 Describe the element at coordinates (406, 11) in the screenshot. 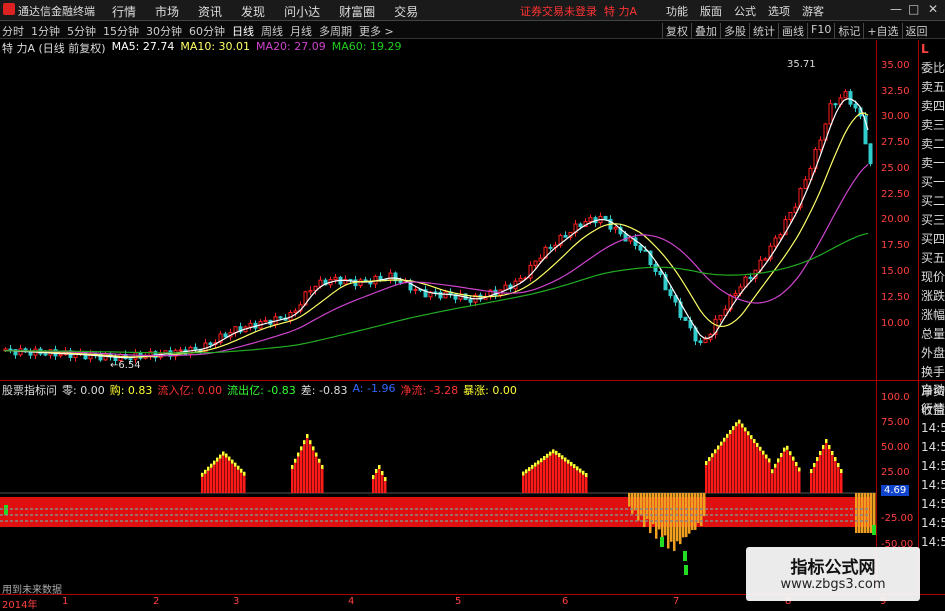

I see `menu-trade: 交易` at that location.